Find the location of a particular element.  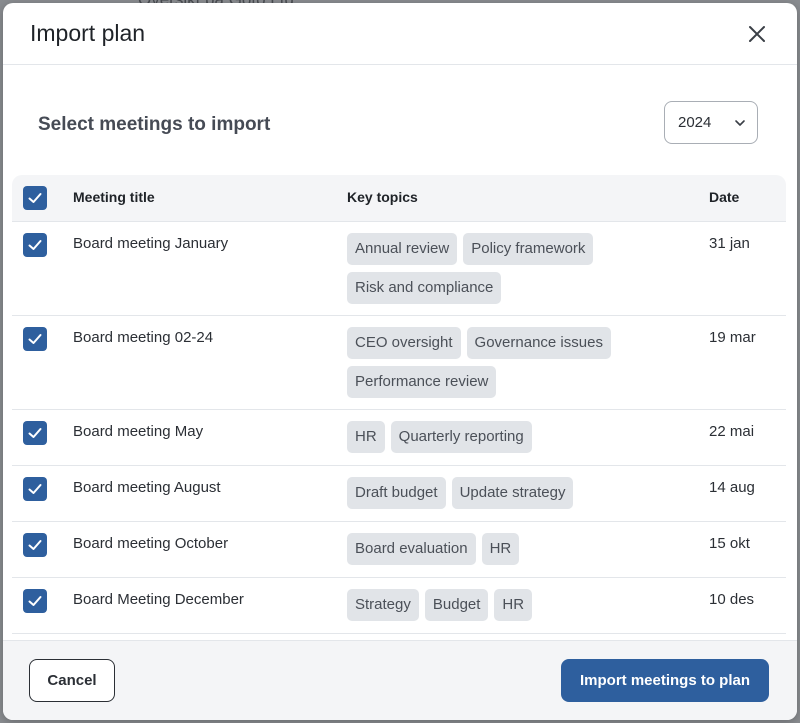

key-topics: Strategy Budget HR is located at coordinates (517, 605).